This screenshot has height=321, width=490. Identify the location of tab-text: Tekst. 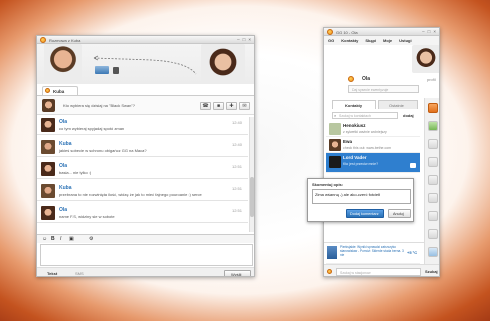
(52, 273).